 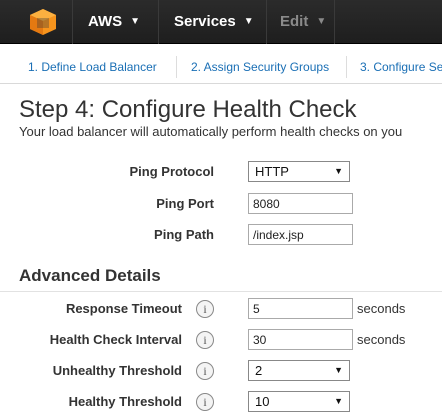 What do you see at coordinates (115, 339) in the screenshot?
I see `health-check-interval-label: Health Check Interval` at bounding box center [115, 339].